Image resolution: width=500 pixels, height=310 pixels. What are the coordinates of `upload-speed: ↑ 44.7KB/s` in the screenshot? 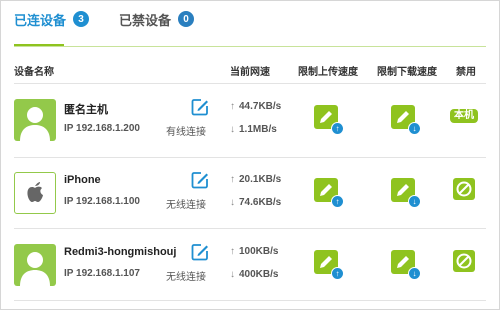 It's located at (255, 106).